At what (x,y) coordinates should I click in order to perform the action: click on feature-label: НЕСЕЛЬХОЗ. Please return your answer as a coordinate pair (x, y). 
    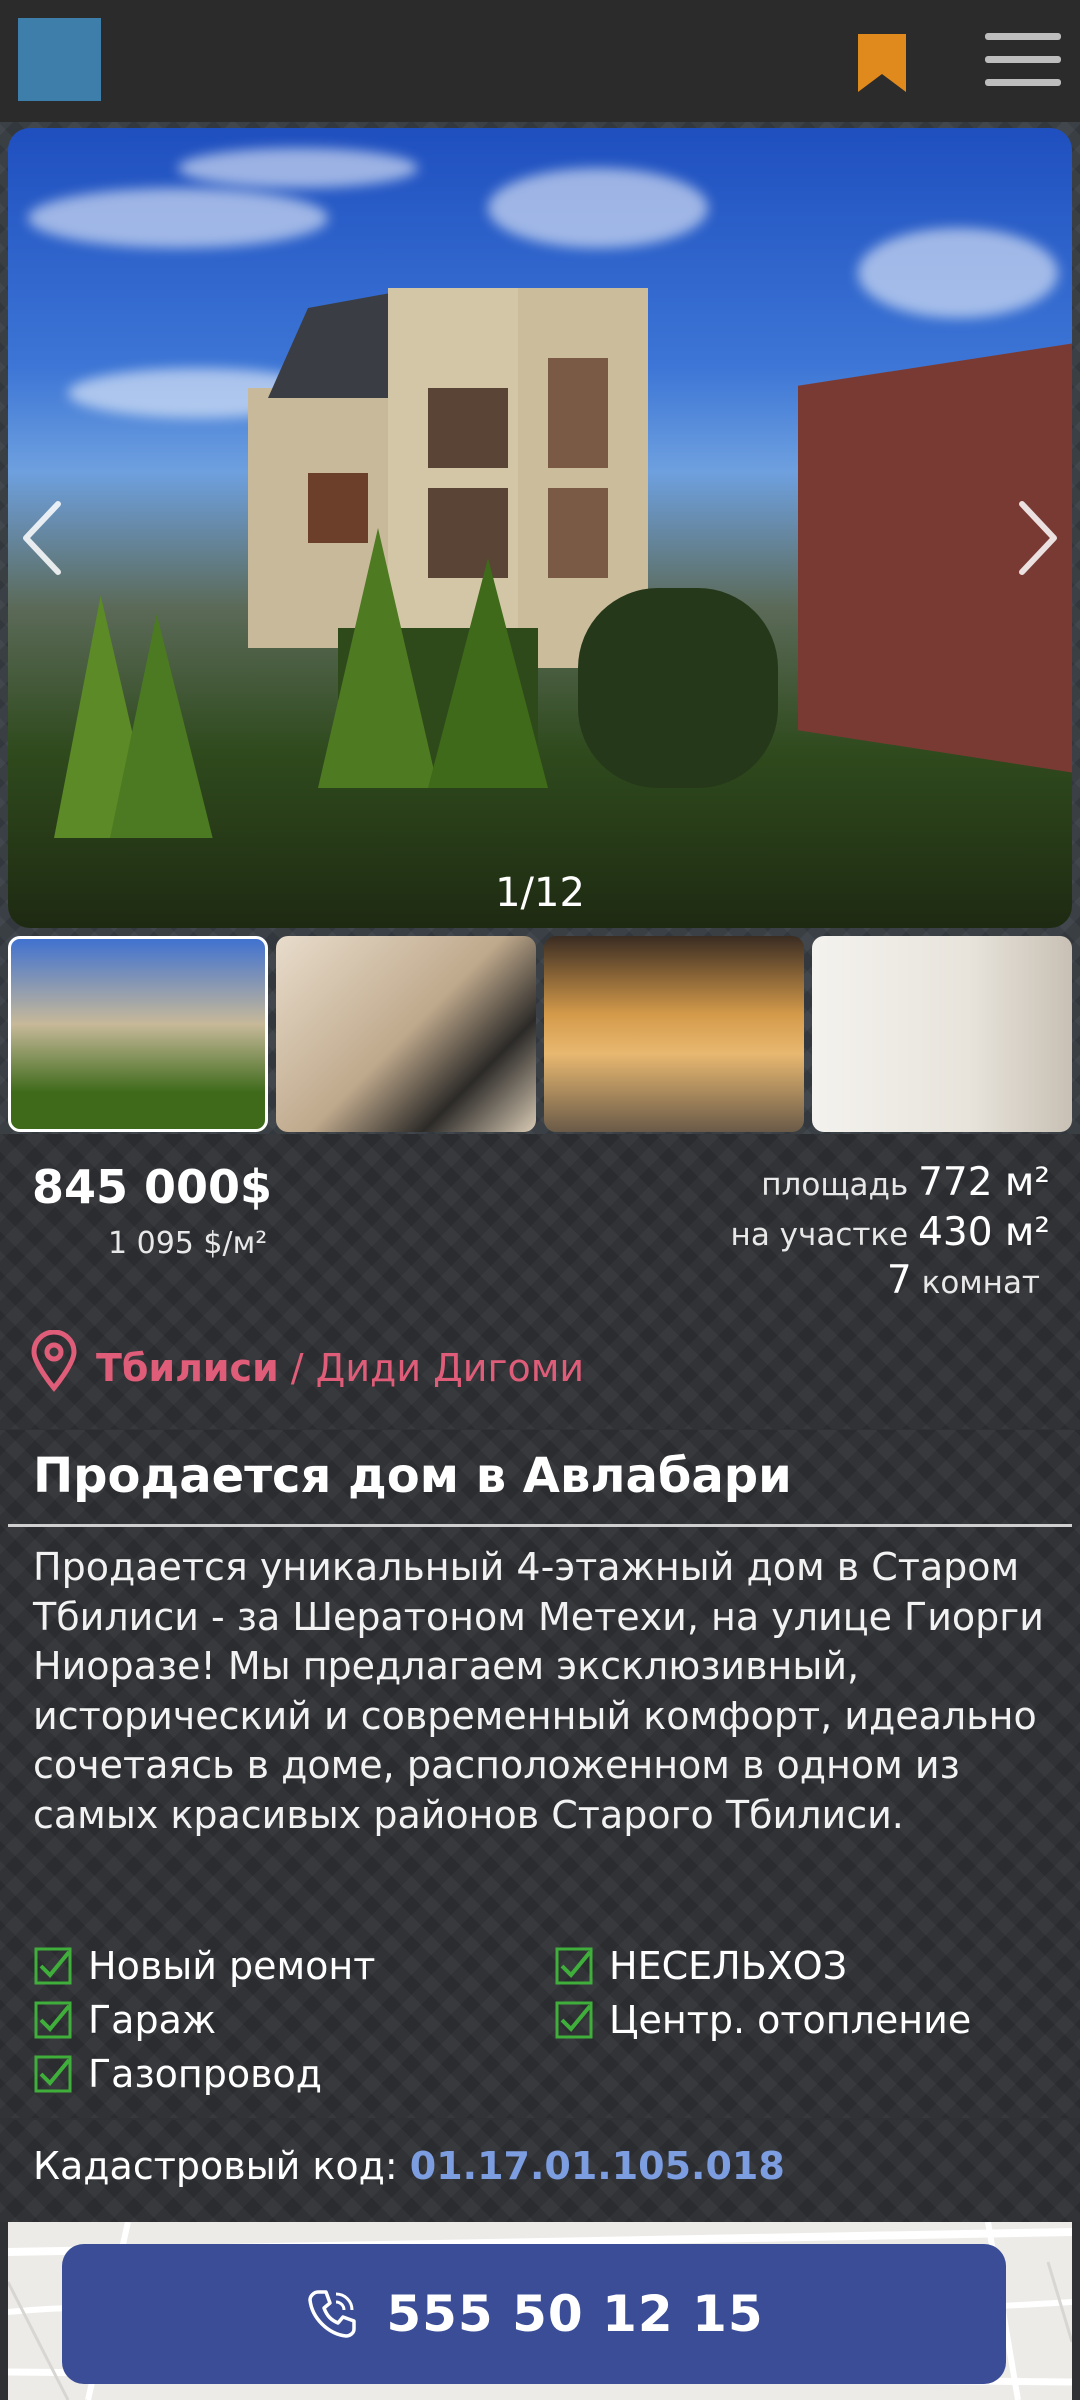
    Looking at the image, I should click on (728, 1966).